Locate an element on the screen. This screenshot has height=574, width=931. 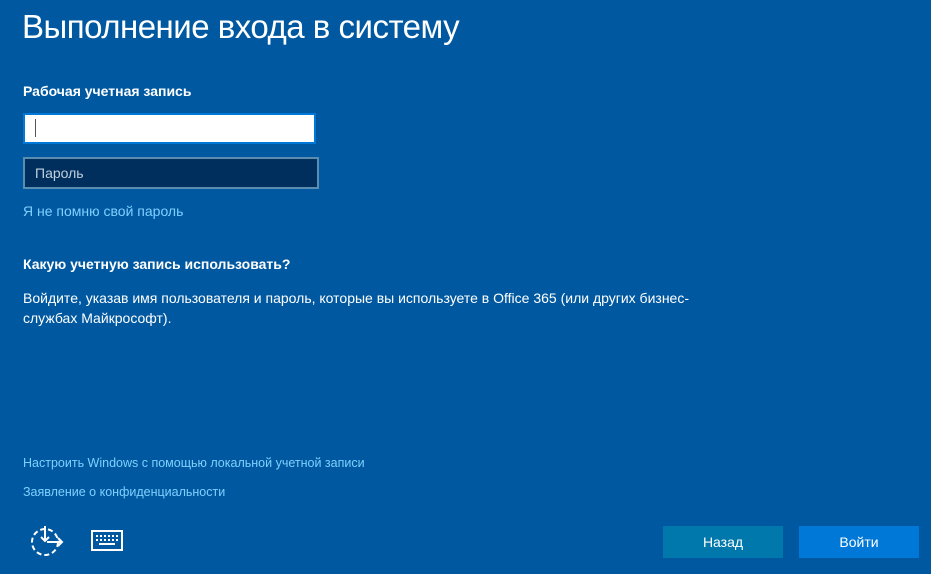
keyboard-icon is located at coordinates (107, 541).